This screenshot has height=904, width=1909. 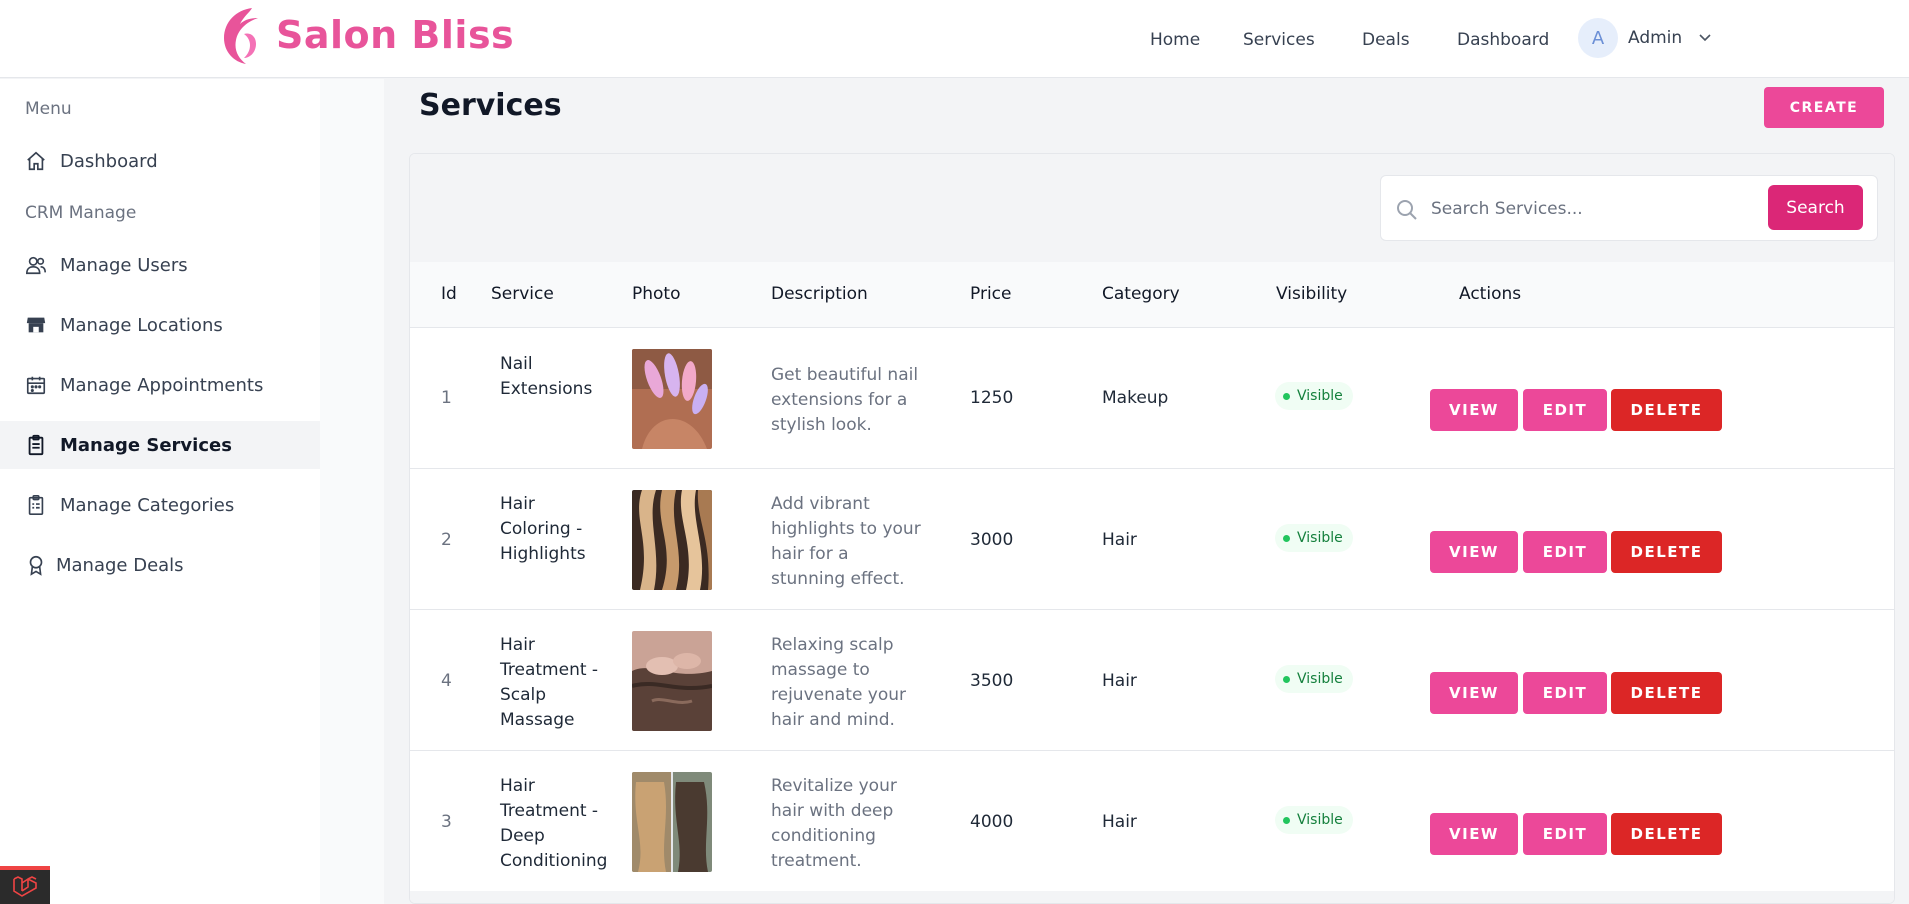 What do you see at coordinates (446, 681) in the screenshot?
I see `cell-id: 4` at bounding box center [446, 681].